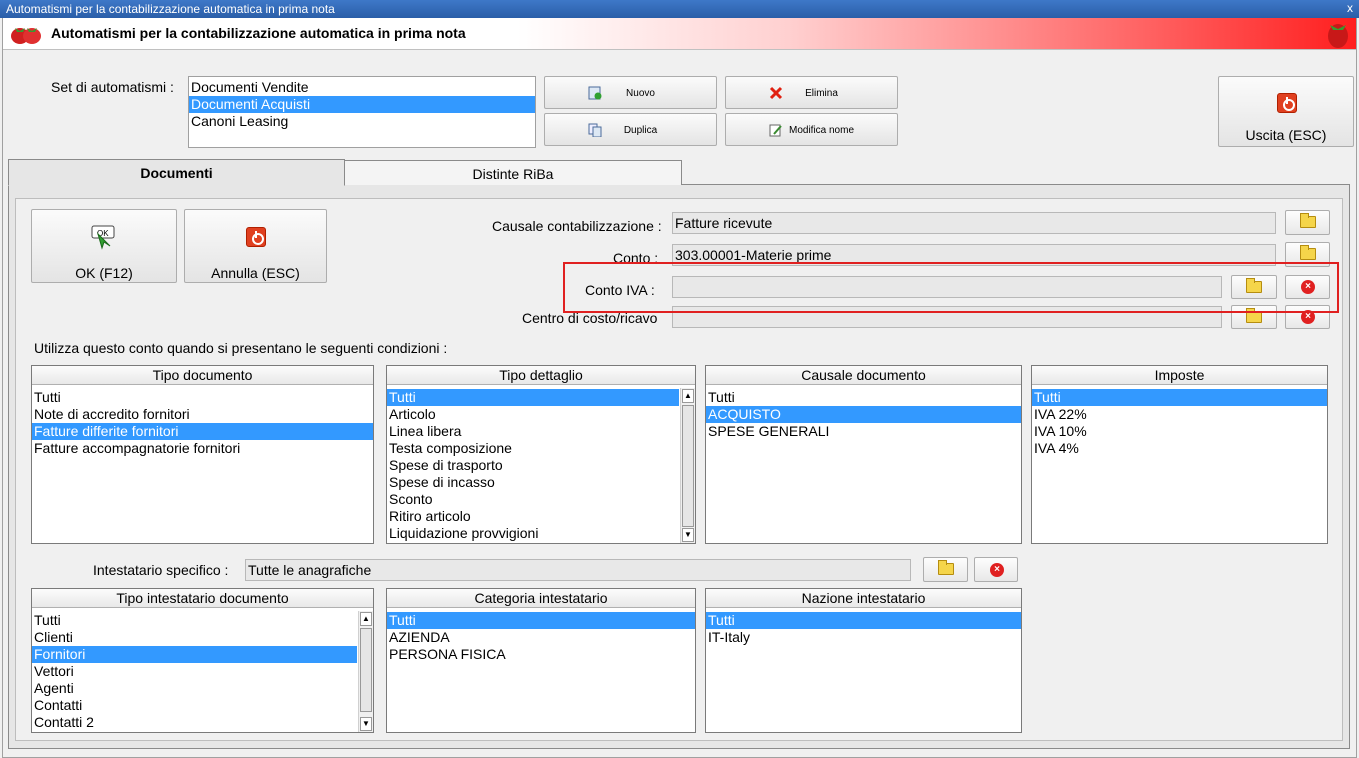 The height and width of the screenshot is (758, 1359). Describe the element at coordinates (620, 290) in the screenshot. I see `conto-iva-label: Conto IVA :` at that location.